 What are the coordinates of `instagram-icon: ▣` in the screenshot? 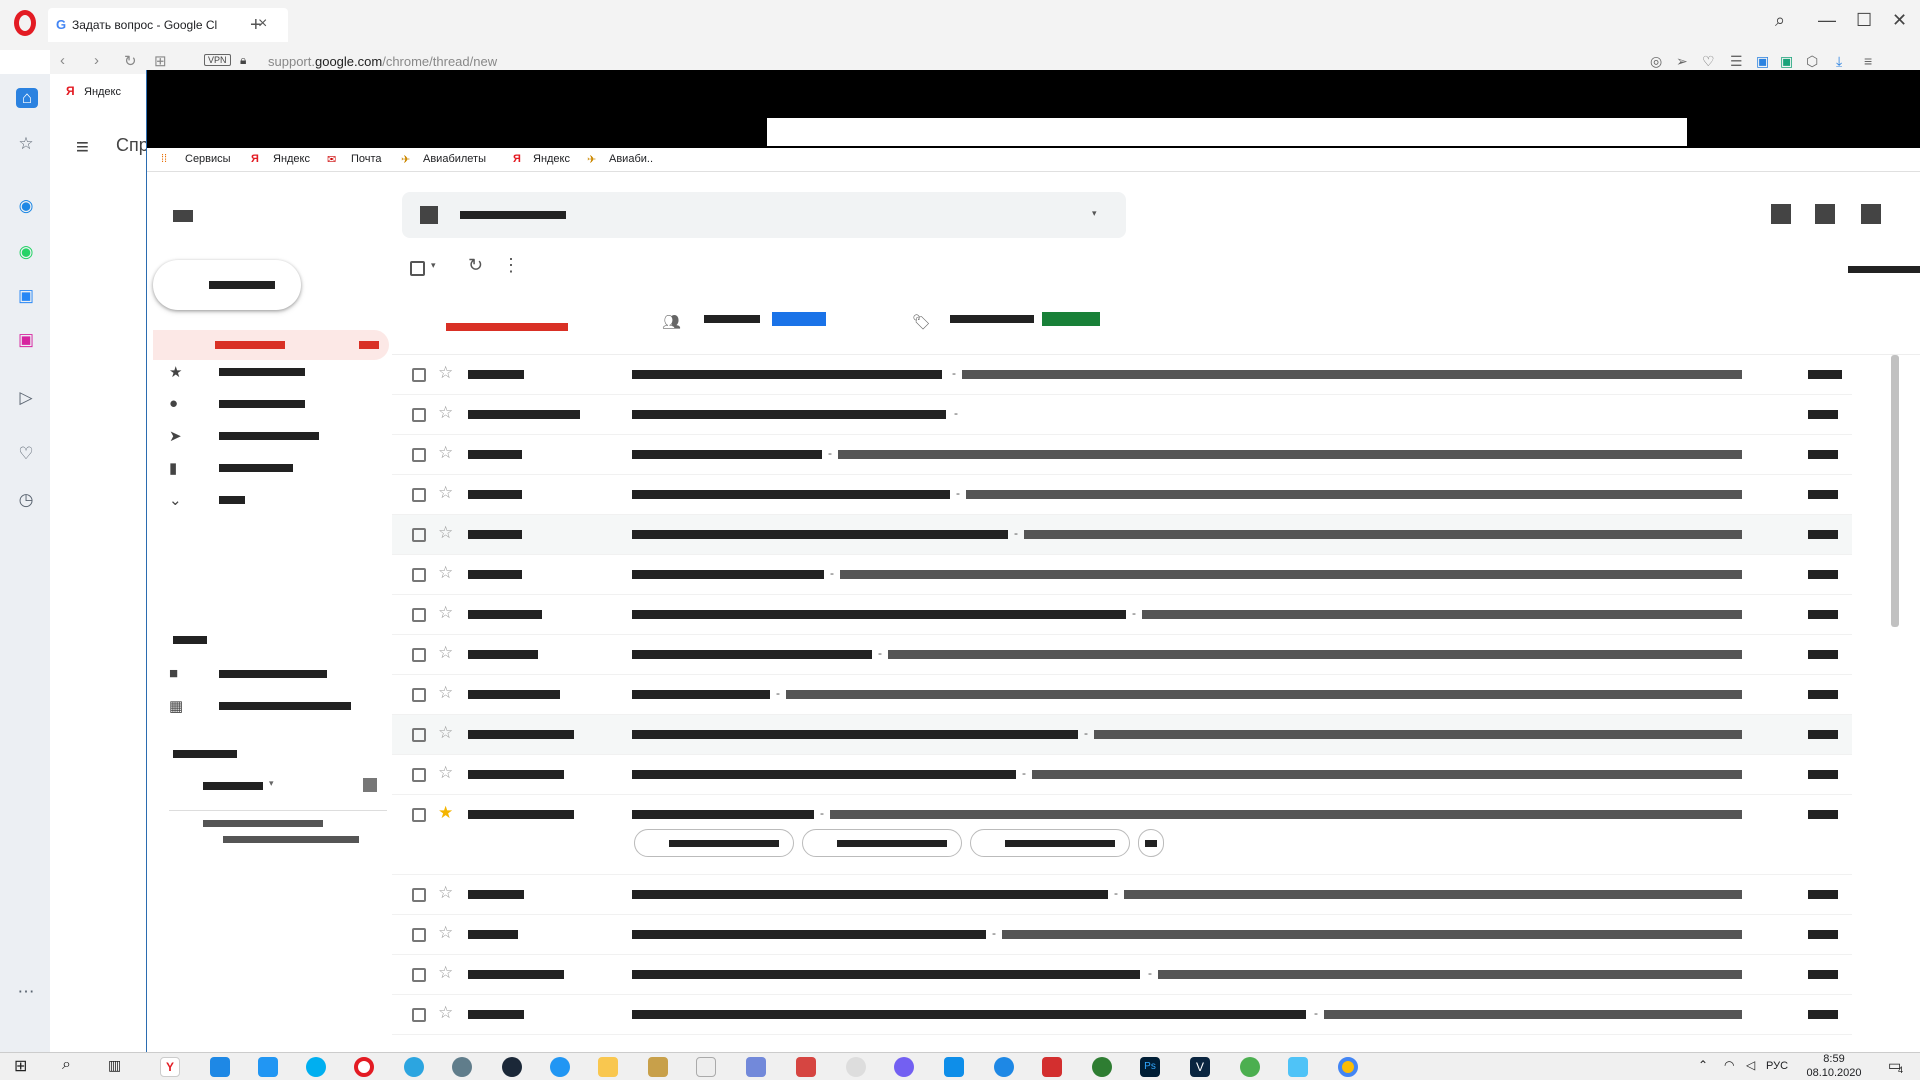 It's located at (26, 340).